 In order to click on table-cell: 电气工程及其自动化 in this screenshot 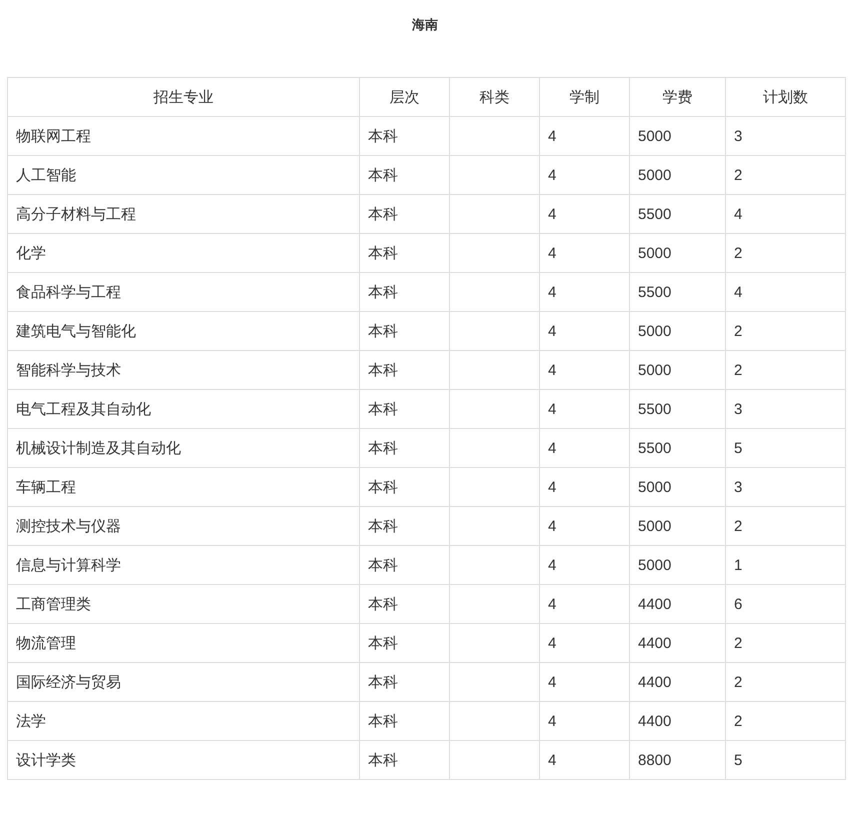, I will do `click(184, 409)`.